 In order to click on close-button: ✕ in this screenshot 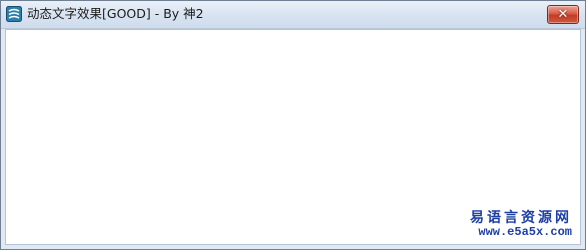, I will do `click(563, 14)`.